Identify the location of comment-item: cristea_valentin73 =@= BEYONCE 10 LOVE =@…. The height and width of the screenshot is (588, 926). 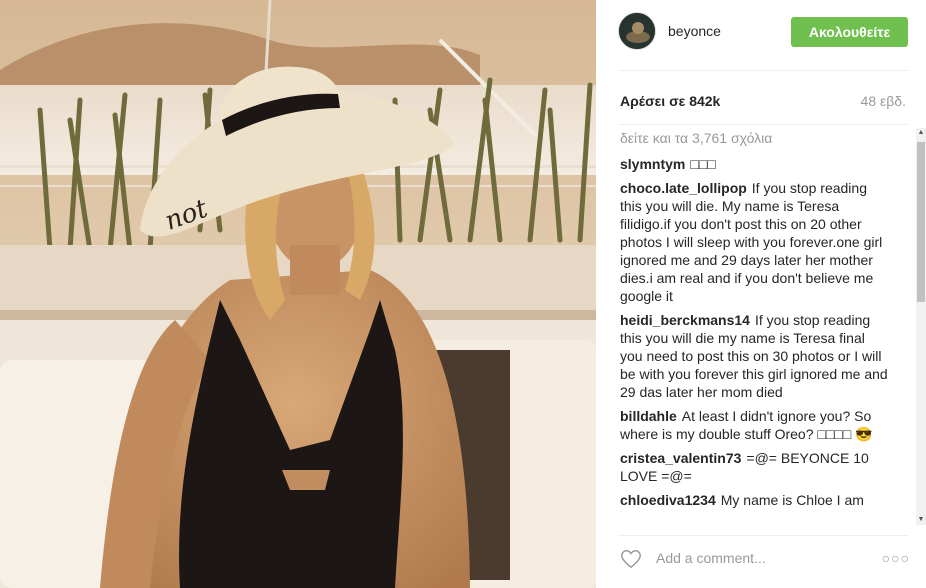
(754, 467).